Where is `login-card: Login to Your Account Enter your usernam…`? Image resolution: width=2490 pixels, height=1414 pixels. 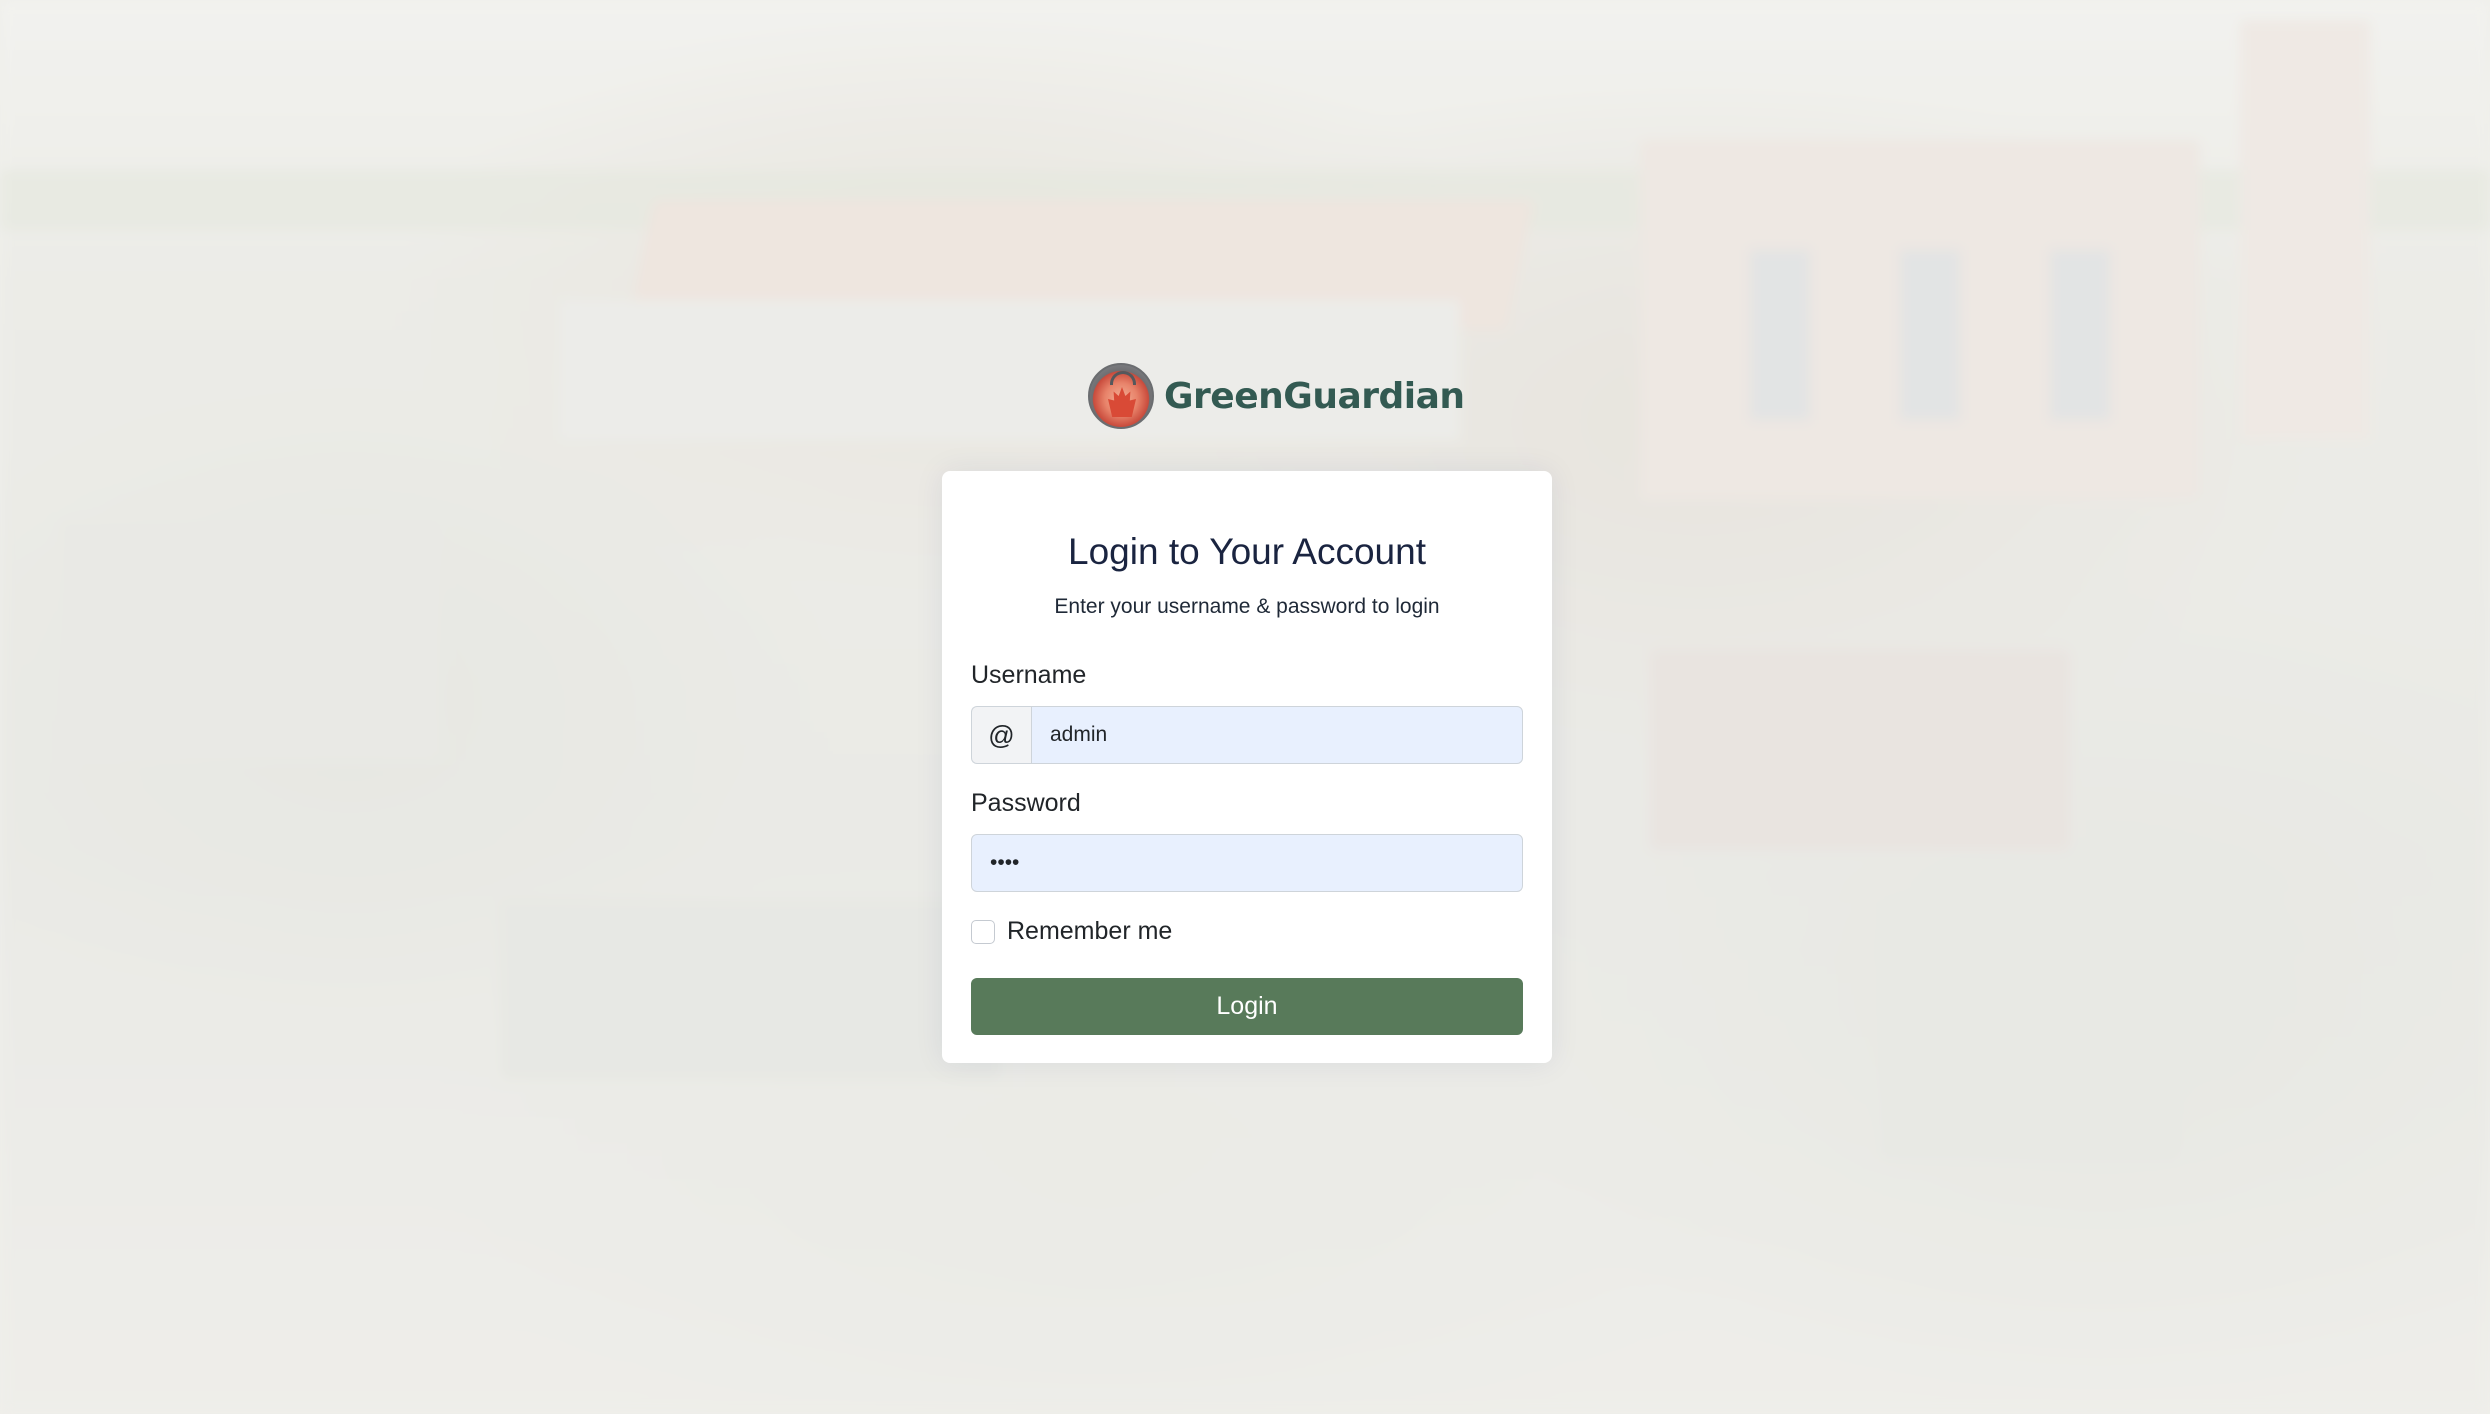
login-card: Login to Your Account Enter your usernam… is located at coordinates (1247, 767).